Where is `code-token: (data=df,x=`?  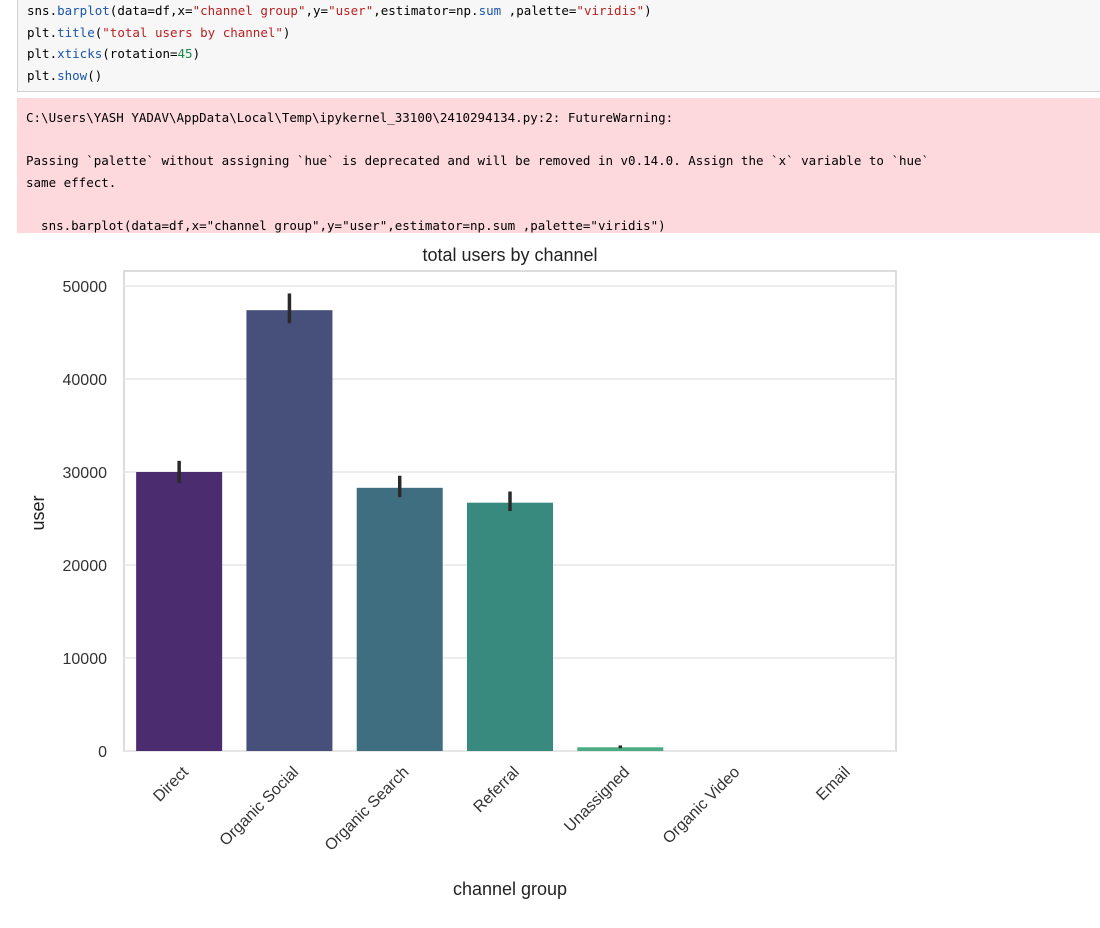 code-token: (data=df,x= is located at coordinates (151, 10).